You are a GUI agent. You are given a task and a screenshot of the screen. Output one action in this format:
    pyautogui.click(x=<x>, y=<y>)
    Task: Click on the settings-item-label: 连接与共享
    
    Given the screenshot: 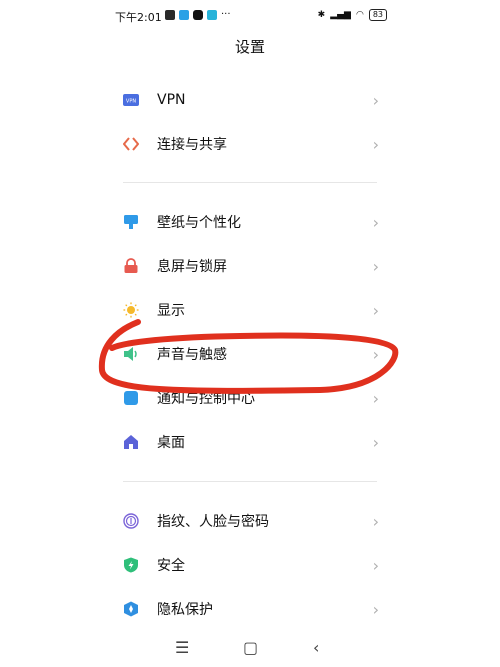 What is the action you would take?
    pyautogui.click(x=192, y=145)
    